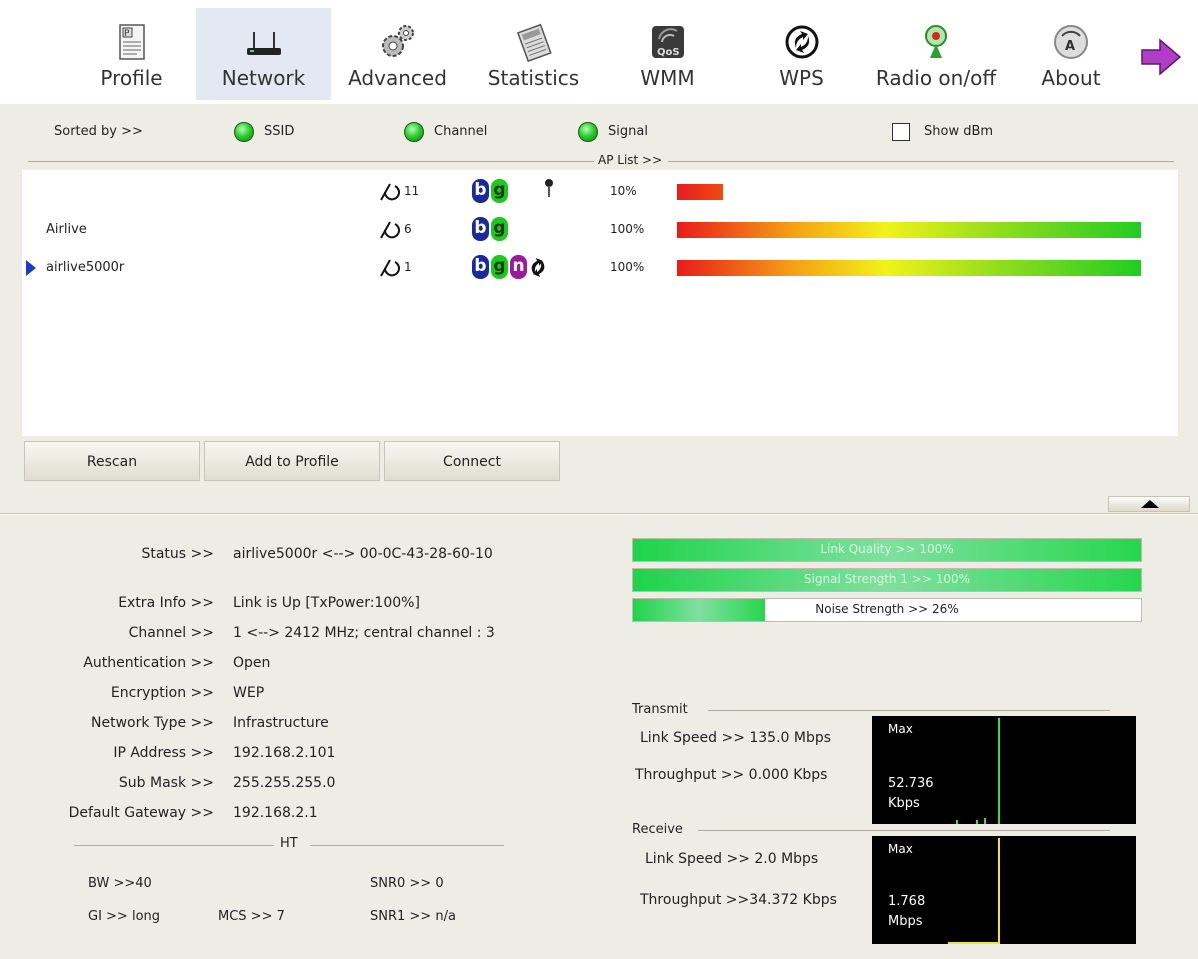 This screenshot has height=959, width=1198. What do you see at coordinates (284, 783) in the screenshot?
I see `sub-mask-value: 255.255.255.0` at bounding box center [284, 783].